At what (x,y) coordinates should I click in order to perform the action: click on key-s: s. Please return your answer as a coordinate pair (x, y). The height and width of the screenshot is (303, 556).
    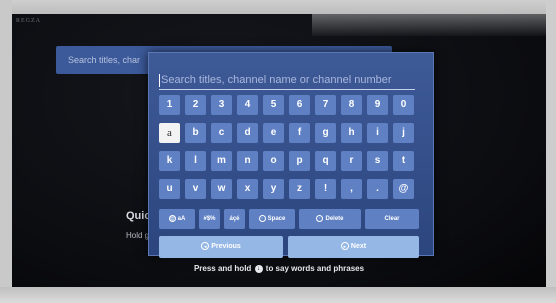
    Looking at the image, I should click on (377, 161).